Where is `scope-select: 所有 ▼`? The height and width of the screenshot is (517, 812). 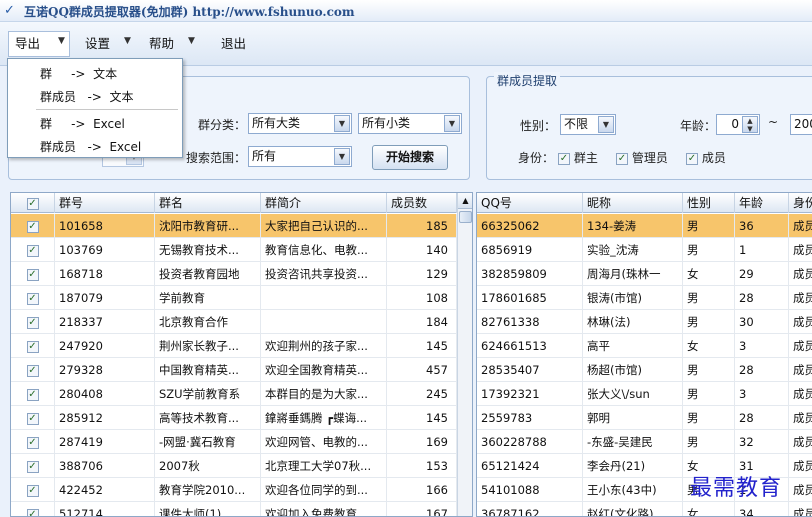 scope-select: 所有 ▼ is located at coordinates (300, 156).